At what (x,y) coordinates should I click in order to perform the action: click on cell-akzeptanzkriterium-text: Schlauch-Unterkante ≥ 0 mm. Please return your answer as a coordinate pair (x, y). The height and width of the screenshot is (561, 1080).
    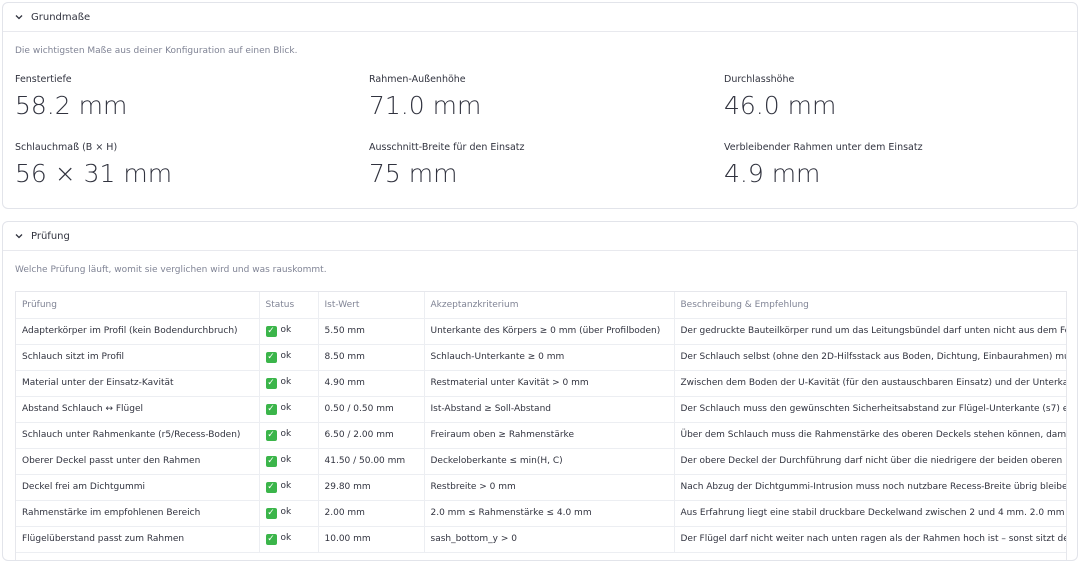
    Looking at the image, I should click on (497, 357).